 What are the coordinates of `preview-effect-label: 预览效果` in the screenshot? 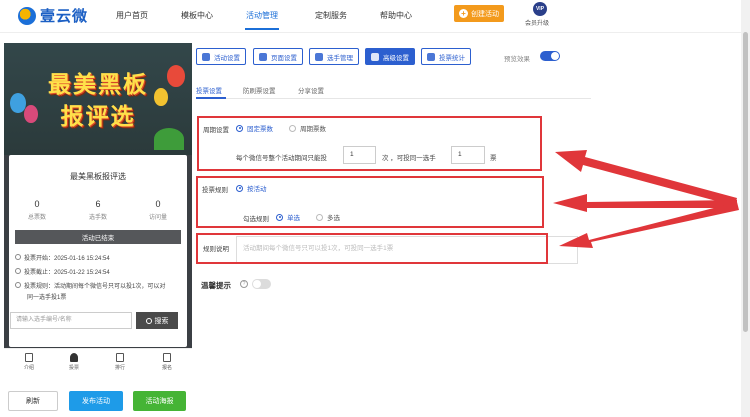 It's located at (517, 59).